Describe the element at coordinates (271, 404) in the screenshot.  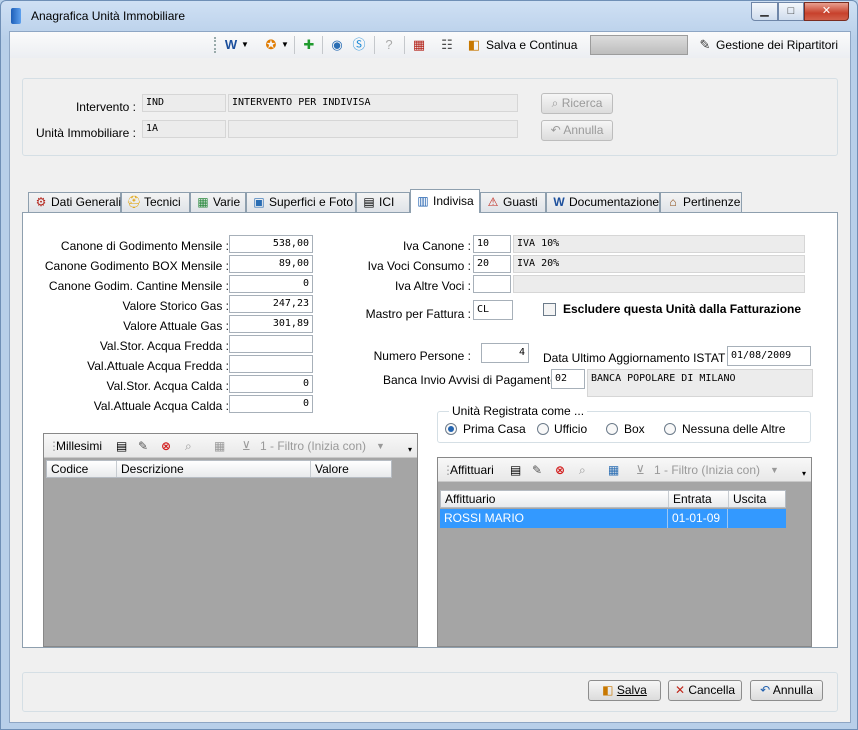
I see `attuale-acqua-calda-field: 0` at that location.